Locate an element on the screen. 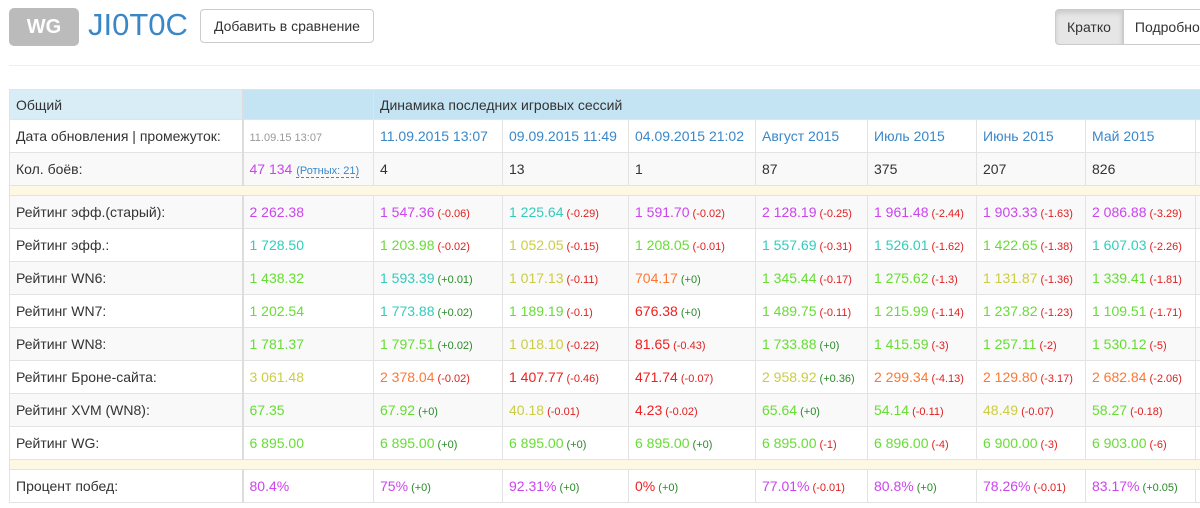  period-value: 1 339.41 is located at coordinates (1119, 278).